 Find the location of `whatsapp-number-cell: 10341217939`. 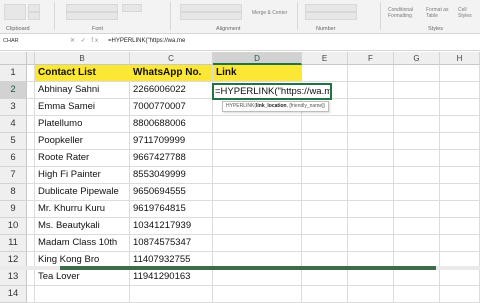

whatsapp-number-cell: 10341217939 is located at coordinates (171, 226).